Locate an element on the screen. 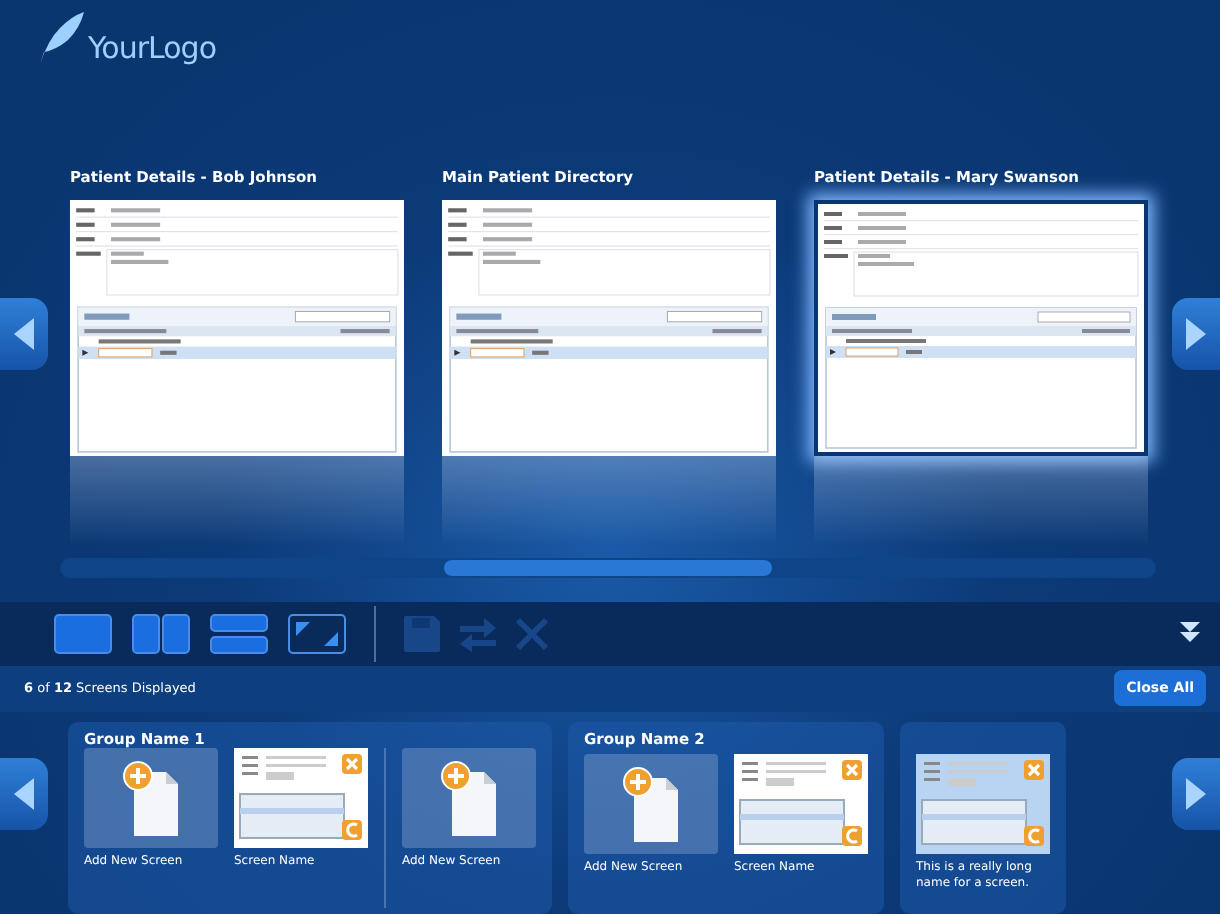  rows-tool-button is located at coordinates (239, 633).